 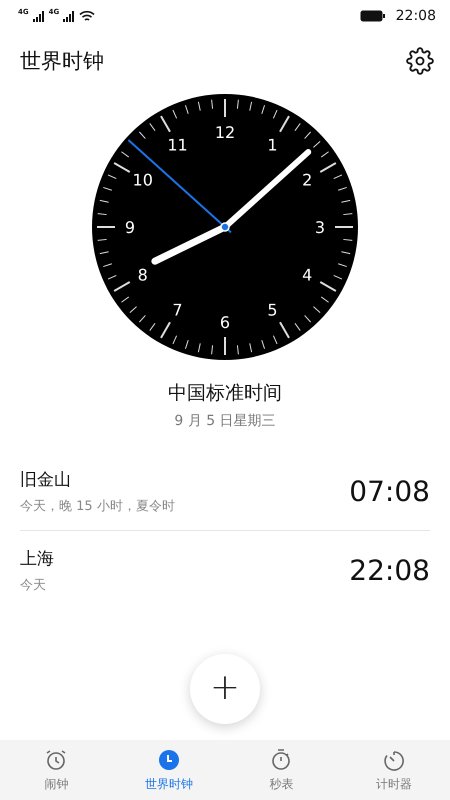 I want to click on battery-icon, so click(x=373, y=16).